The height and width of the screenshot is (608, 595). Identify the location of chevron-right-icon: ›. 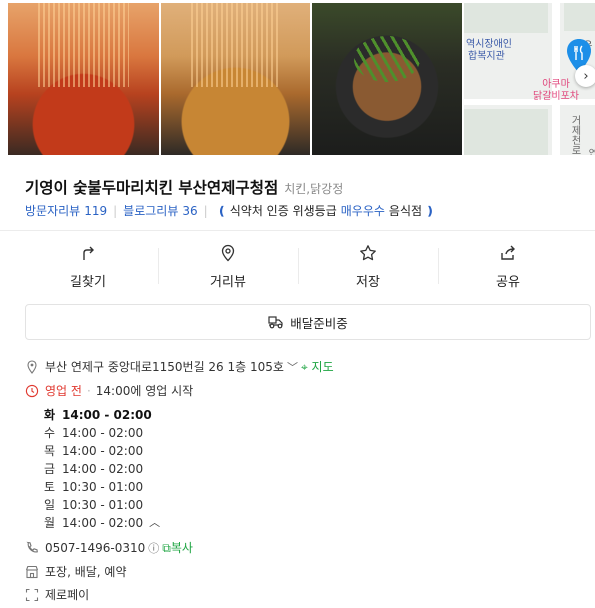
(586, 76).